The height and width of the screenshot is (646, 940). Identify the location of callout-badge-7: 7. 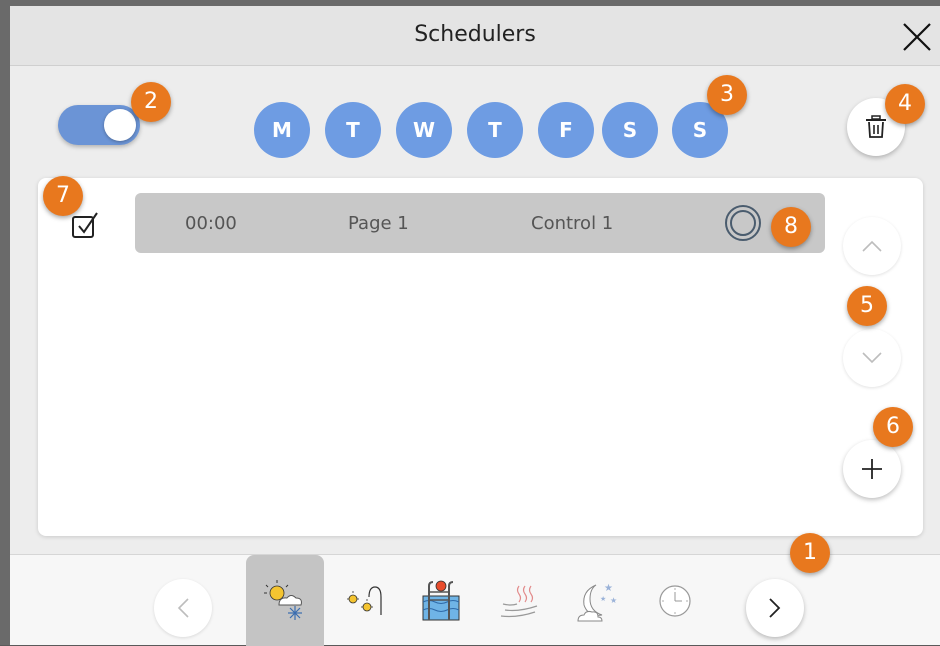
(63, 196).